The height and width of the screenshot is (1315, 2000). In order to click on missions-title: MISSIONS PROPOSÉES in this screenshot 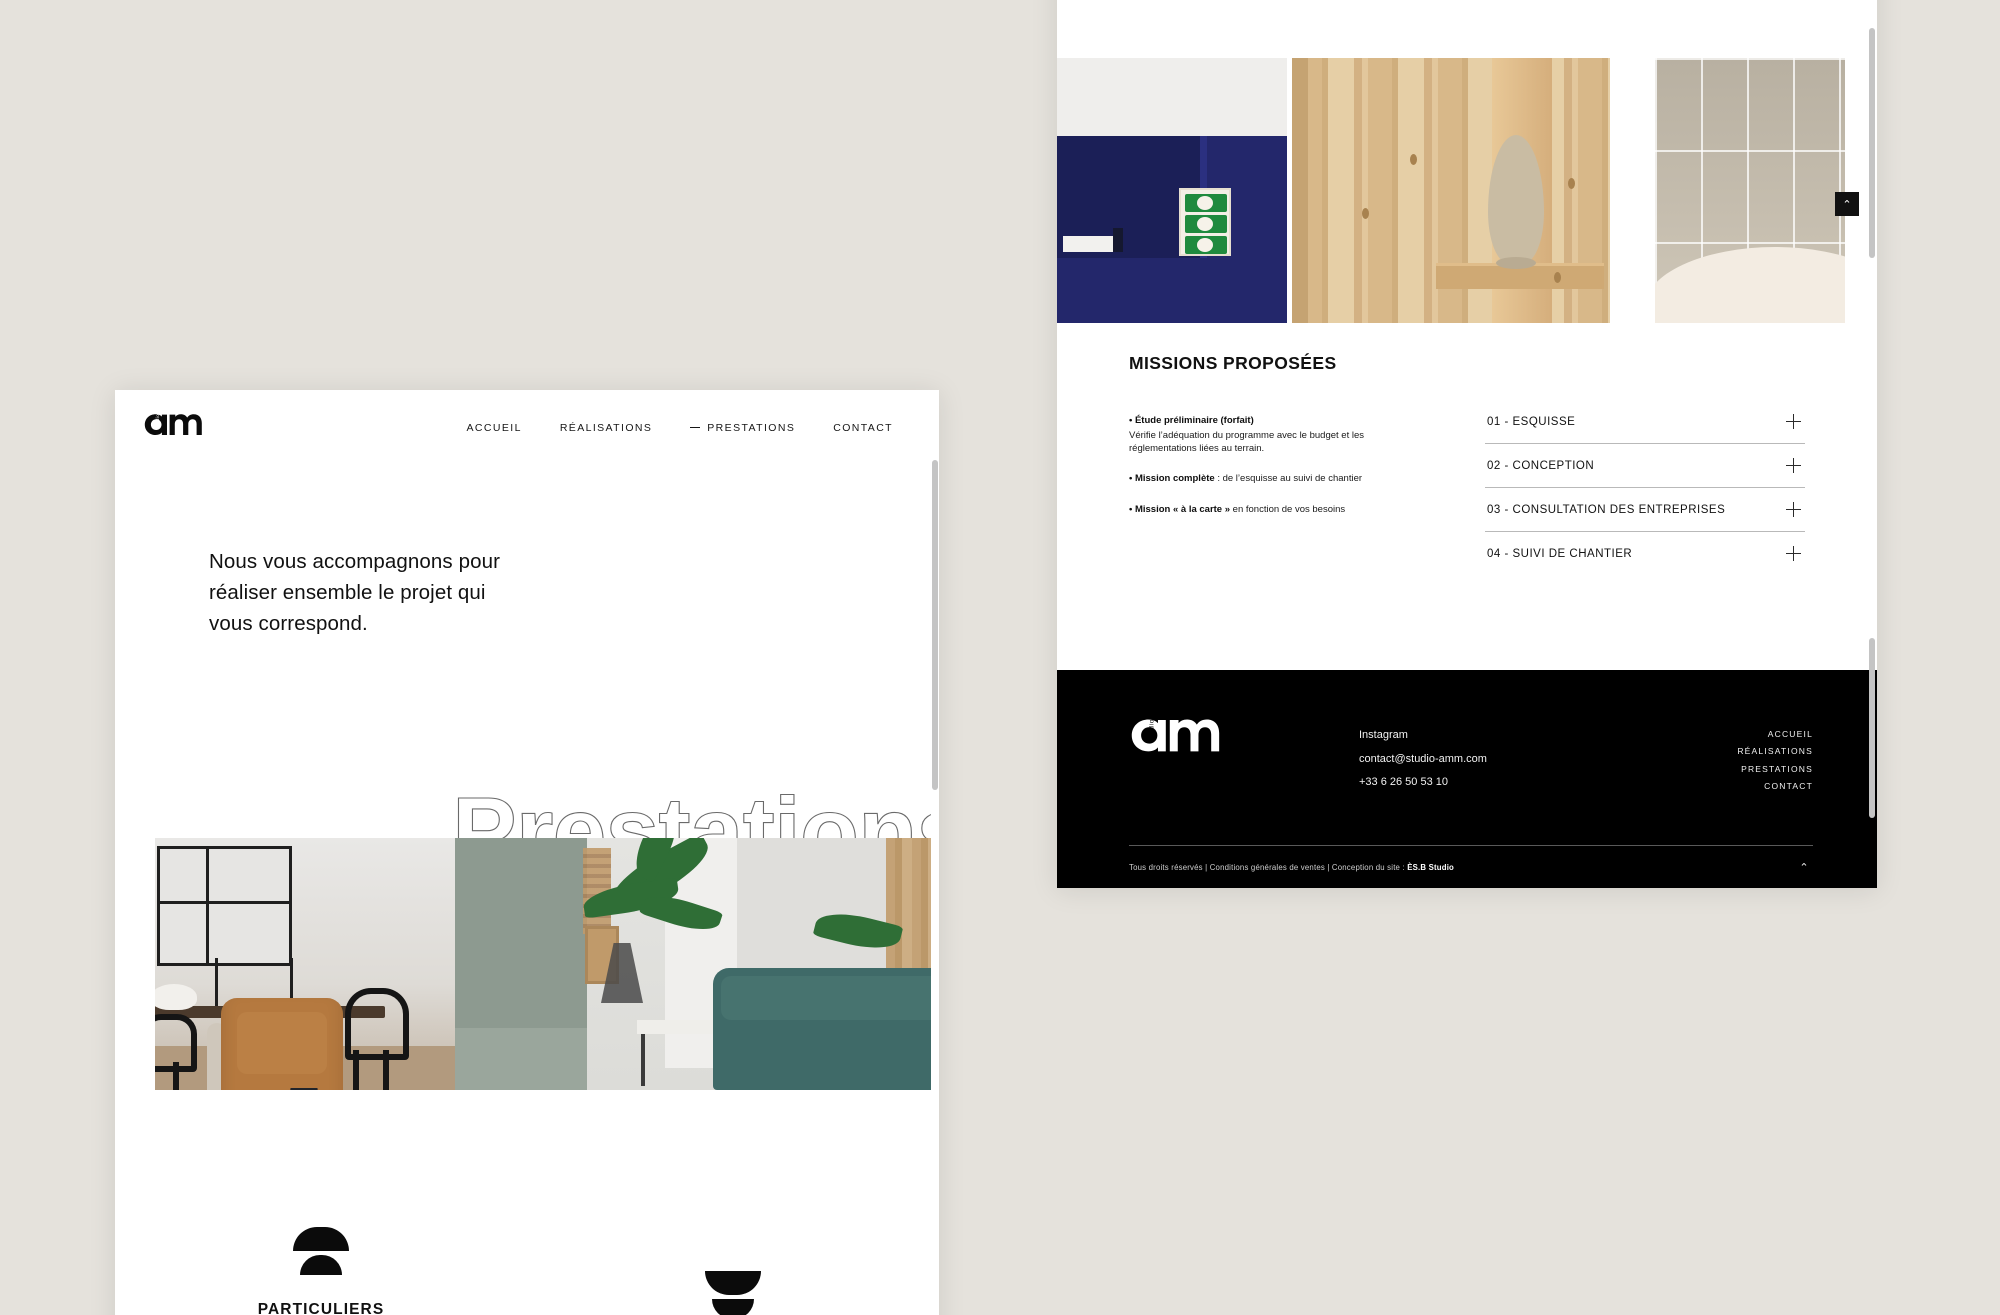, I will do `click(1233, 363)`.